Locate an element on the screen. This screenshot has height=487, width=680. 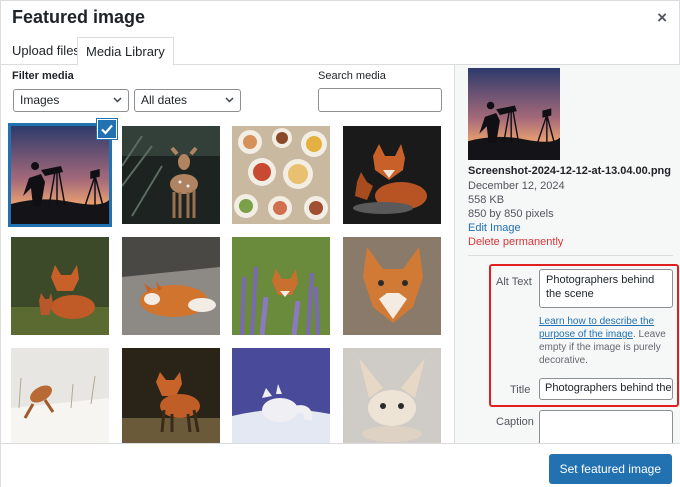
title-field: Photographers behind the is located at coordinates (606, 389).